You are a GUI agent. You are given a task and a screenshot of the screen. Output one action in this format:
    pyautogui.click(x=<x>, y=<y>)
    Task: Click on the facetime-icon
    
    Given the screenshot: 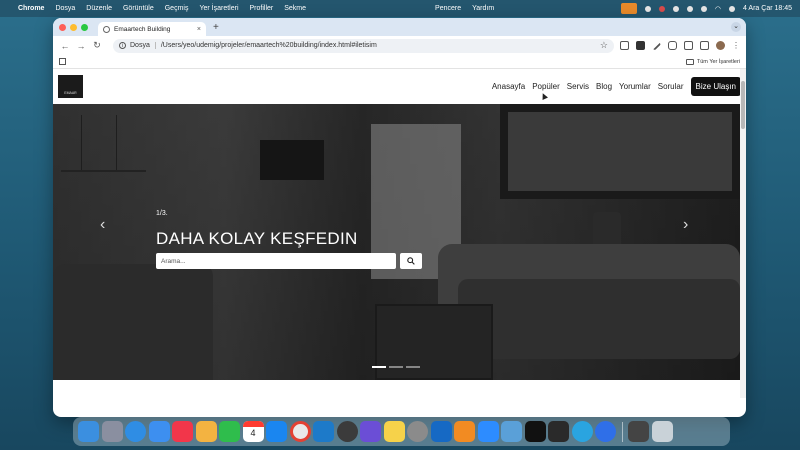 What is the action you would take?
    pyautogui.click(x=229, y=431)
    